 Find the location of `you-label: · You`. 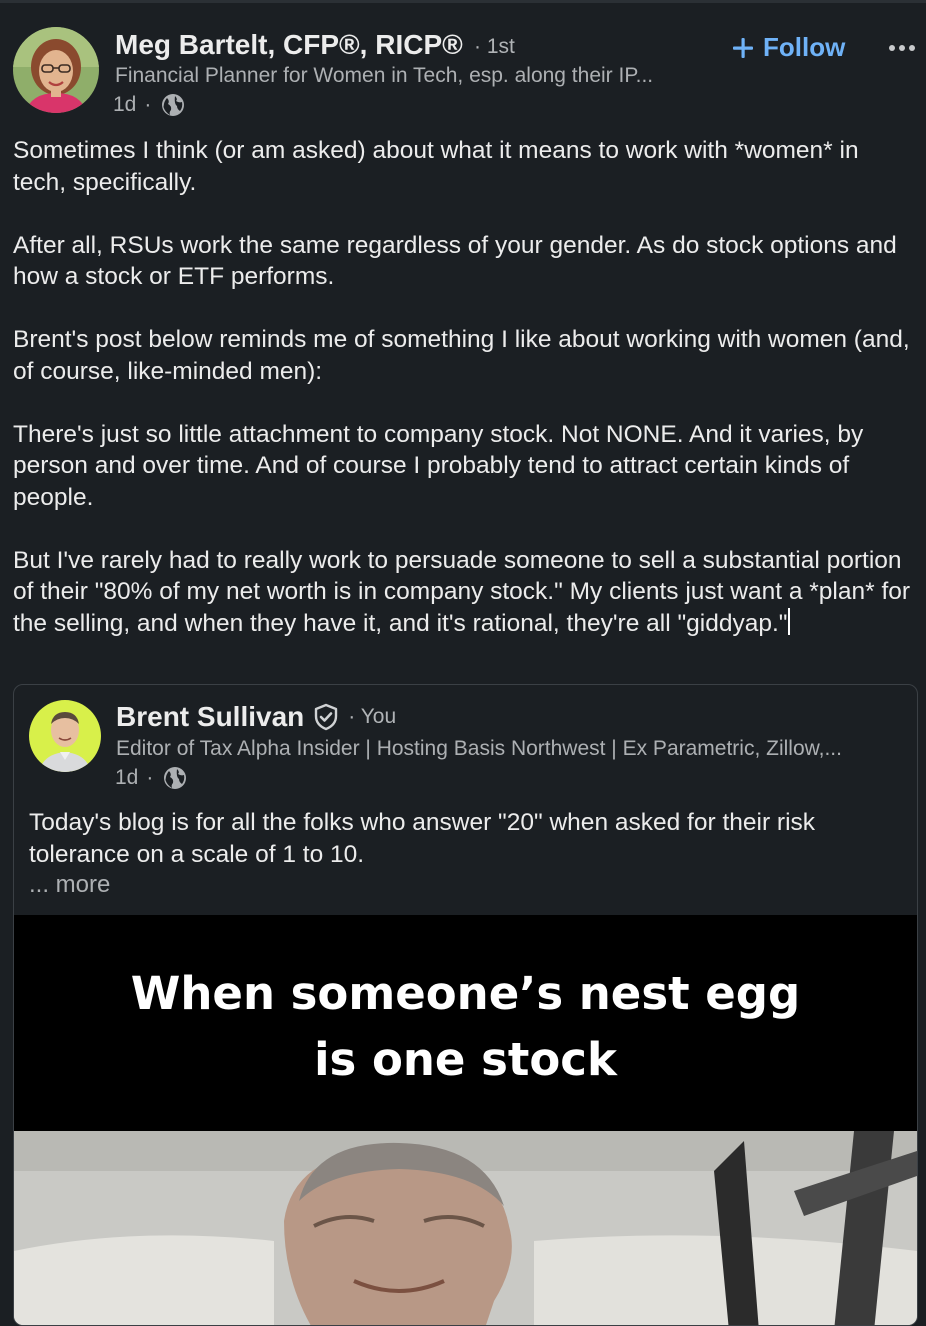

you-label: · You is located at coordinates (372, 716).